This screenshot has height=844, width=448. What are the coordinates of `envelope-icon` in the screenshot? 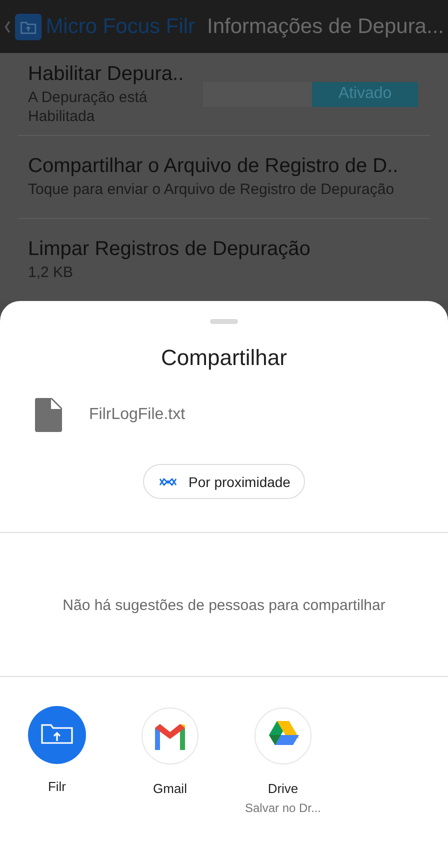 It's located at (170, 736).